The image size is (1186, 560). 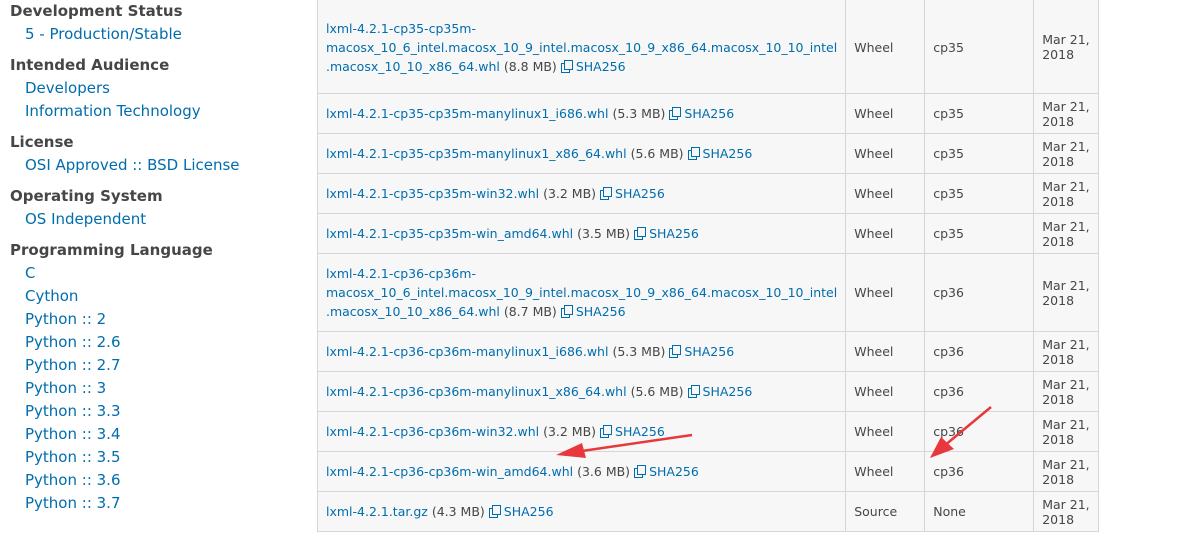 What do you see at coordinates (155, 111) in the screenshot?
I see `classifier-link: Information Technology` at bounding box center [155, 111].